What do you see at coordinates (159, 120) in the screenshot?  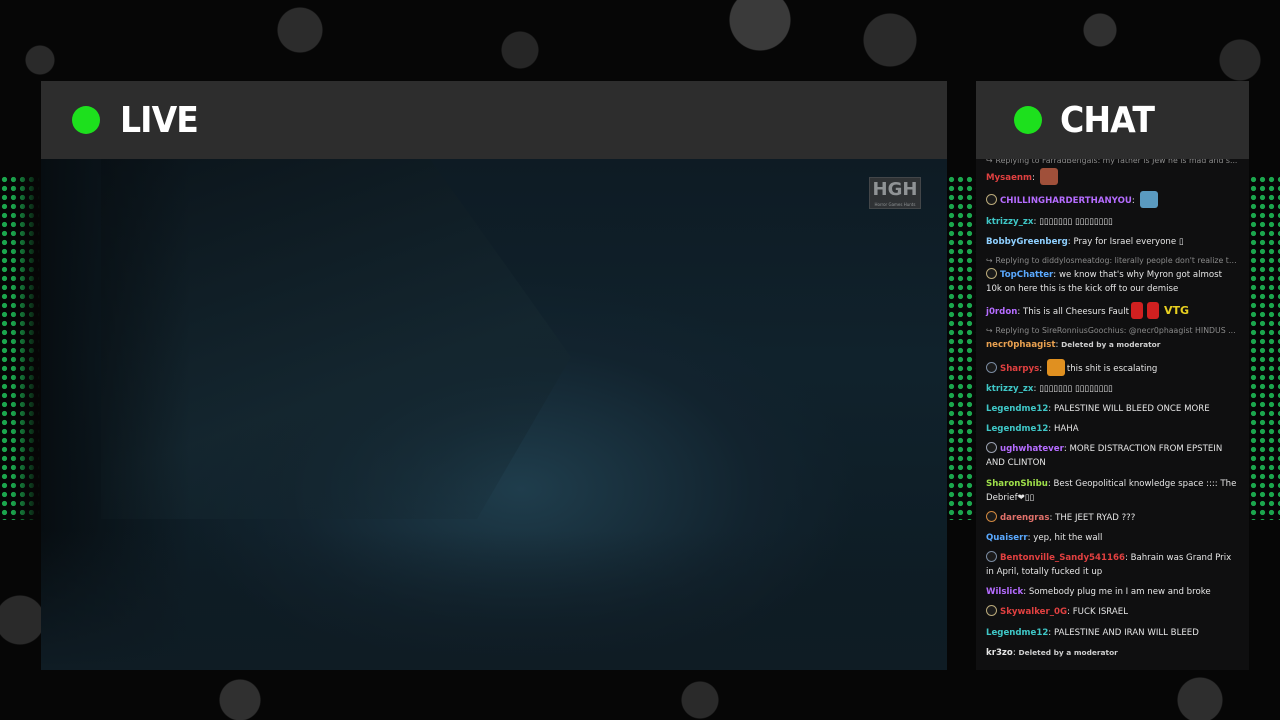 I see `live-title: LIVE` at bounding box center [159, 120].